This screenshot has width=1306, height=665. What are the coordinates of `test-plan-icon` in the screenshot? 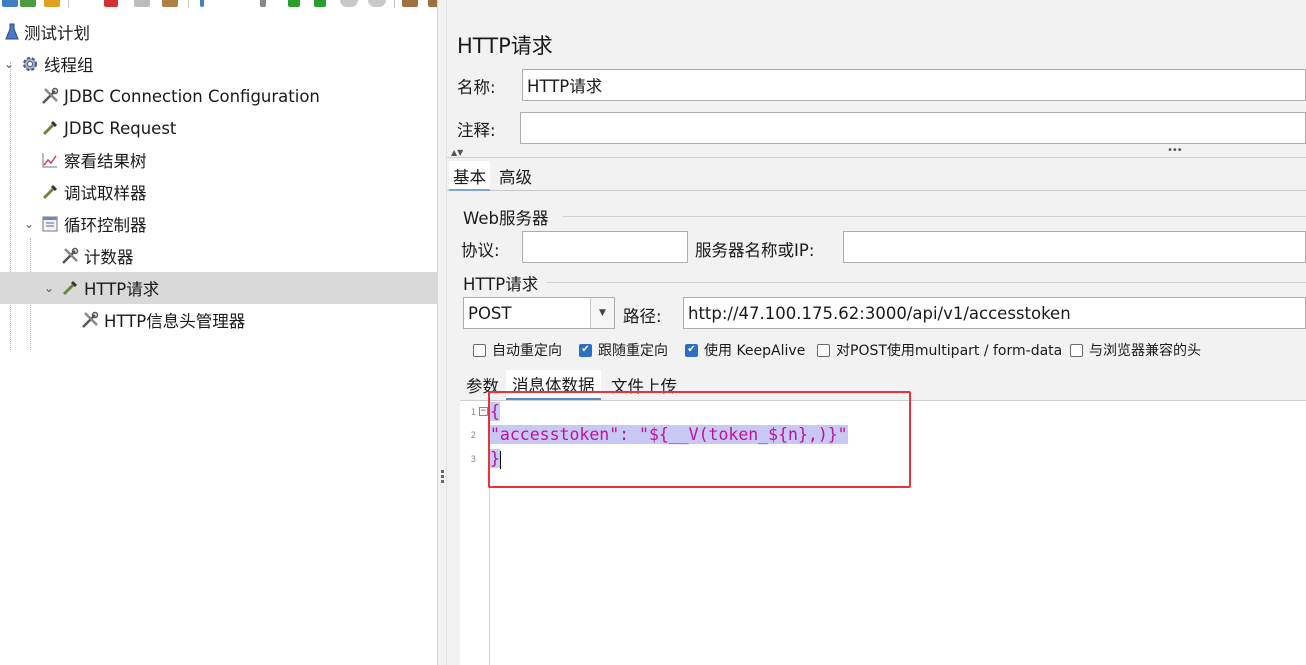 It's located at (12, 32).